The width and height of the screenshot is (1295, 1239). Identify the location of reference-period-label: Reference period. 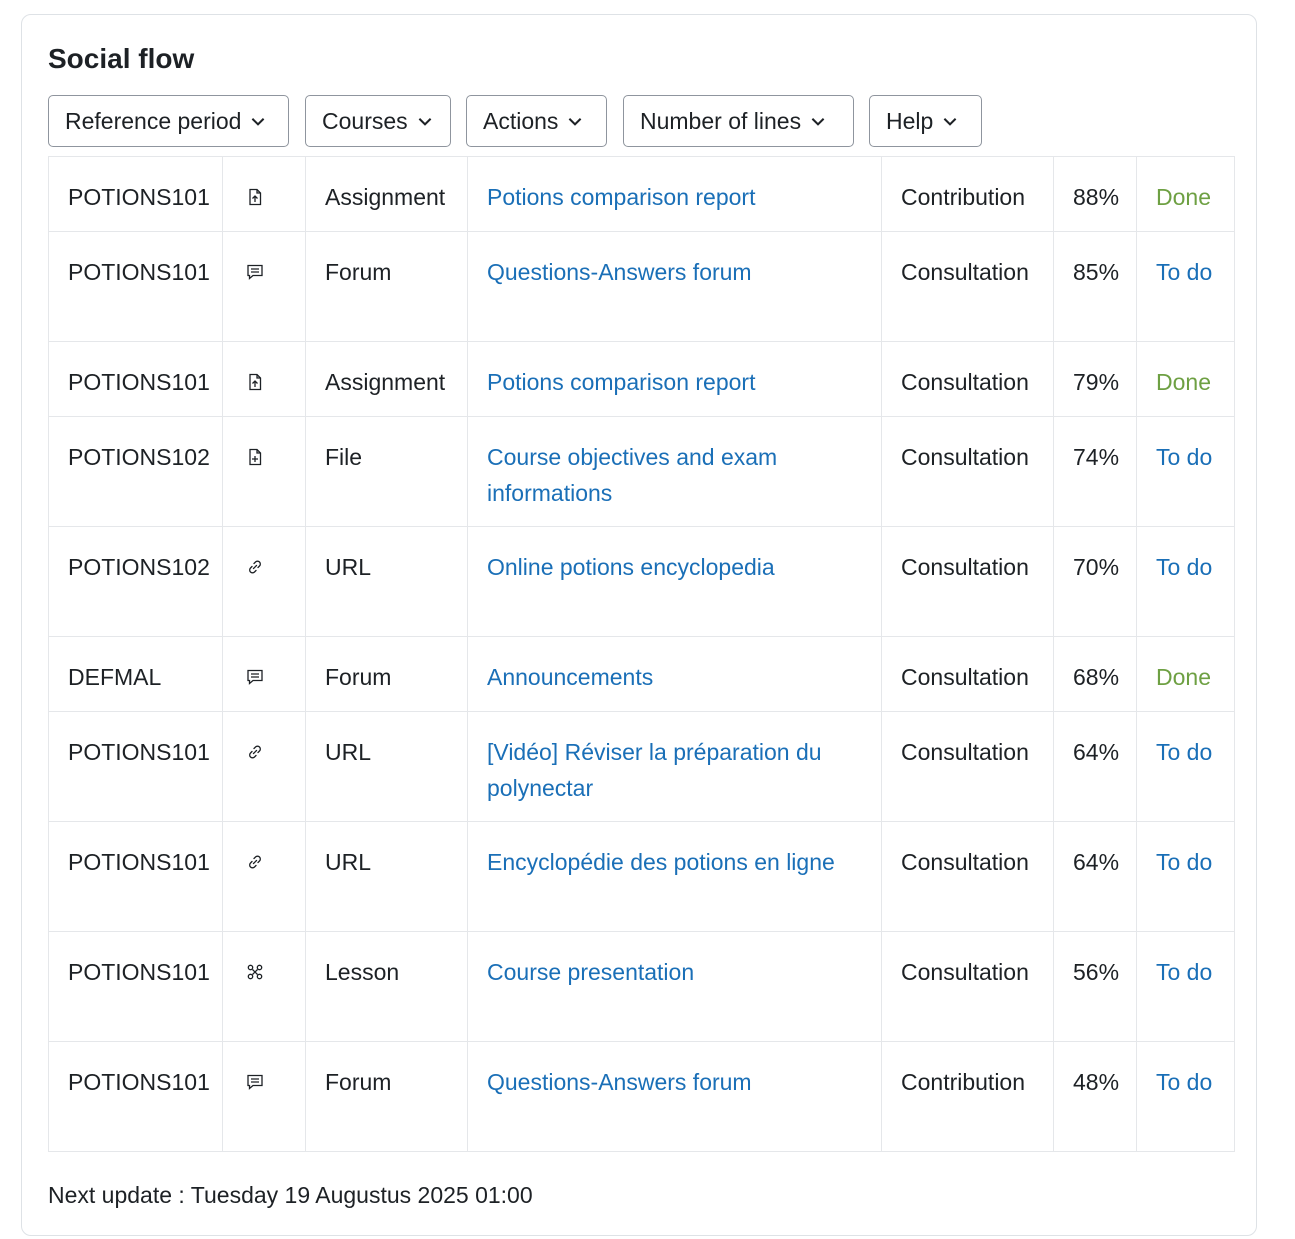
(153, 120).